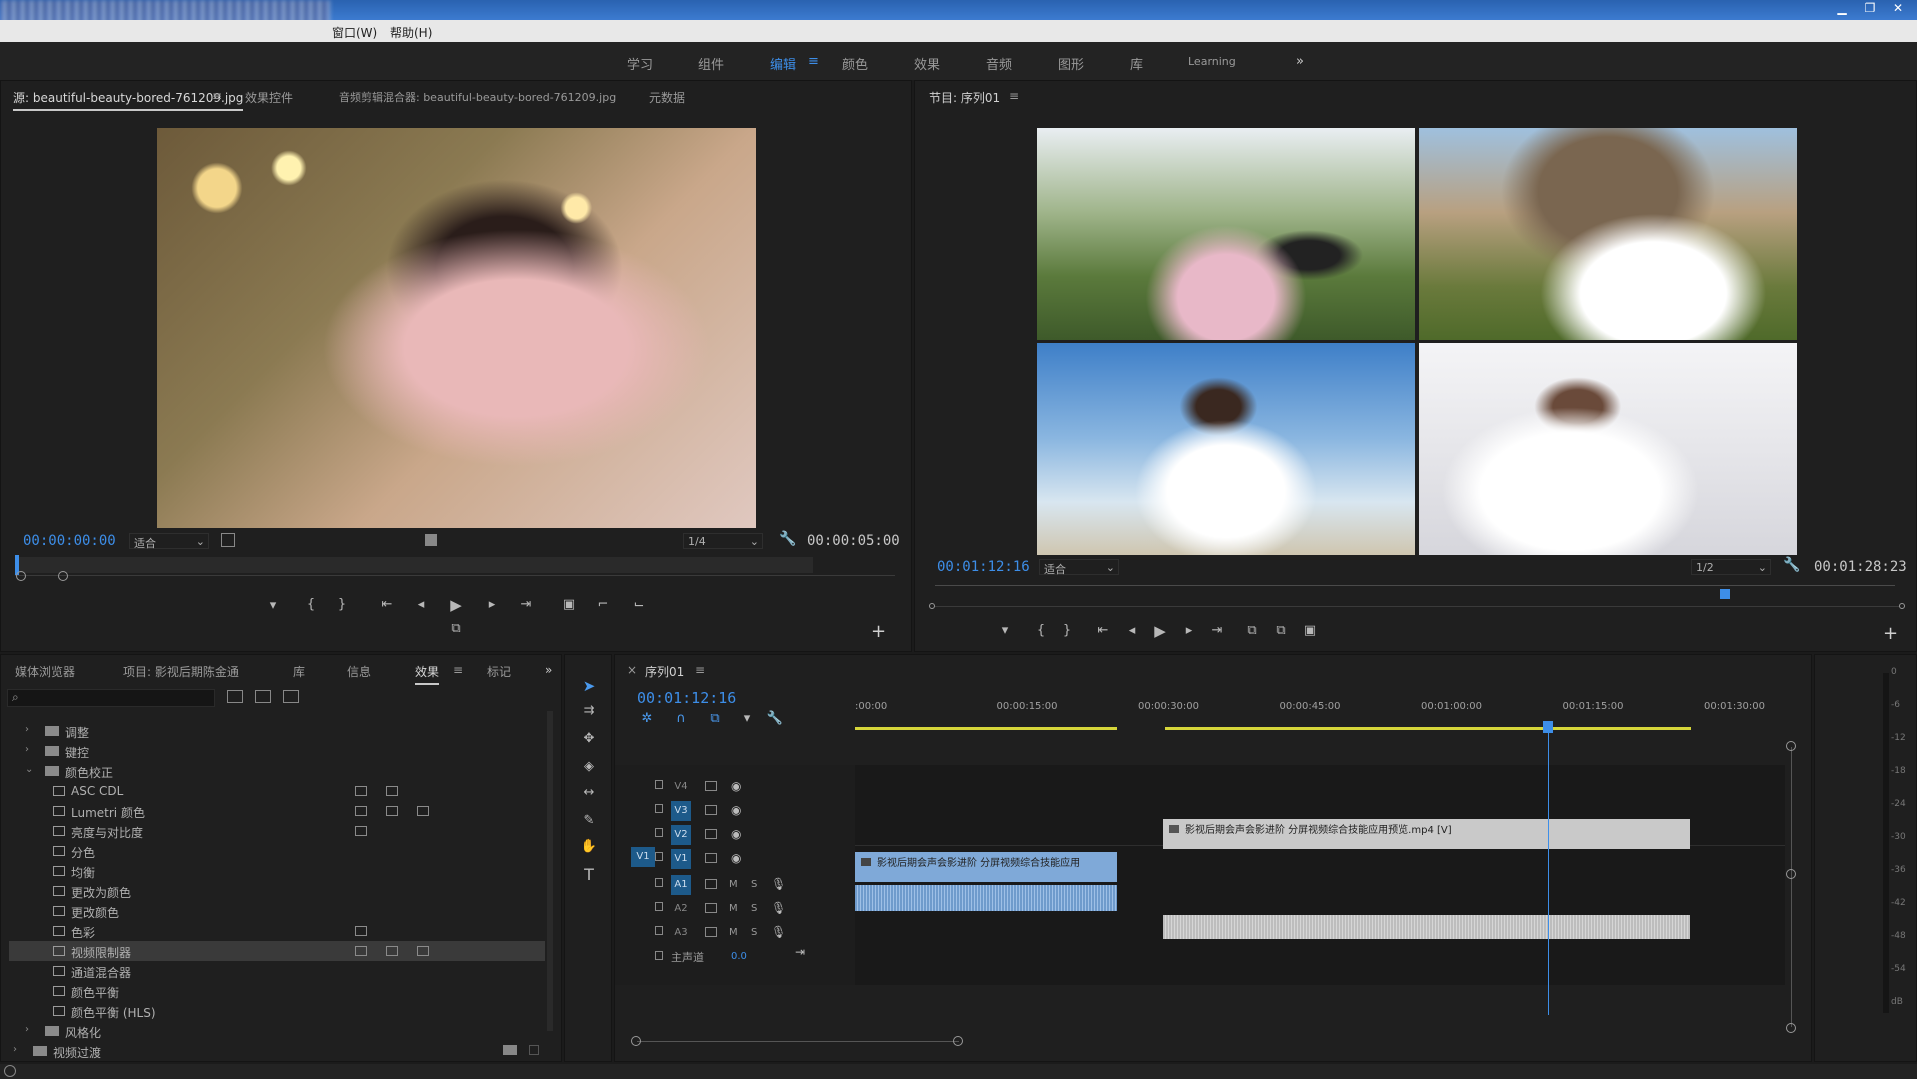 The width and height of the screenshot is (1917, 1079). What do you see at coordinates (715, 718) in the screenshot?
I see `linked-selection-icon: ⧉` at bounding box center [715, 718].